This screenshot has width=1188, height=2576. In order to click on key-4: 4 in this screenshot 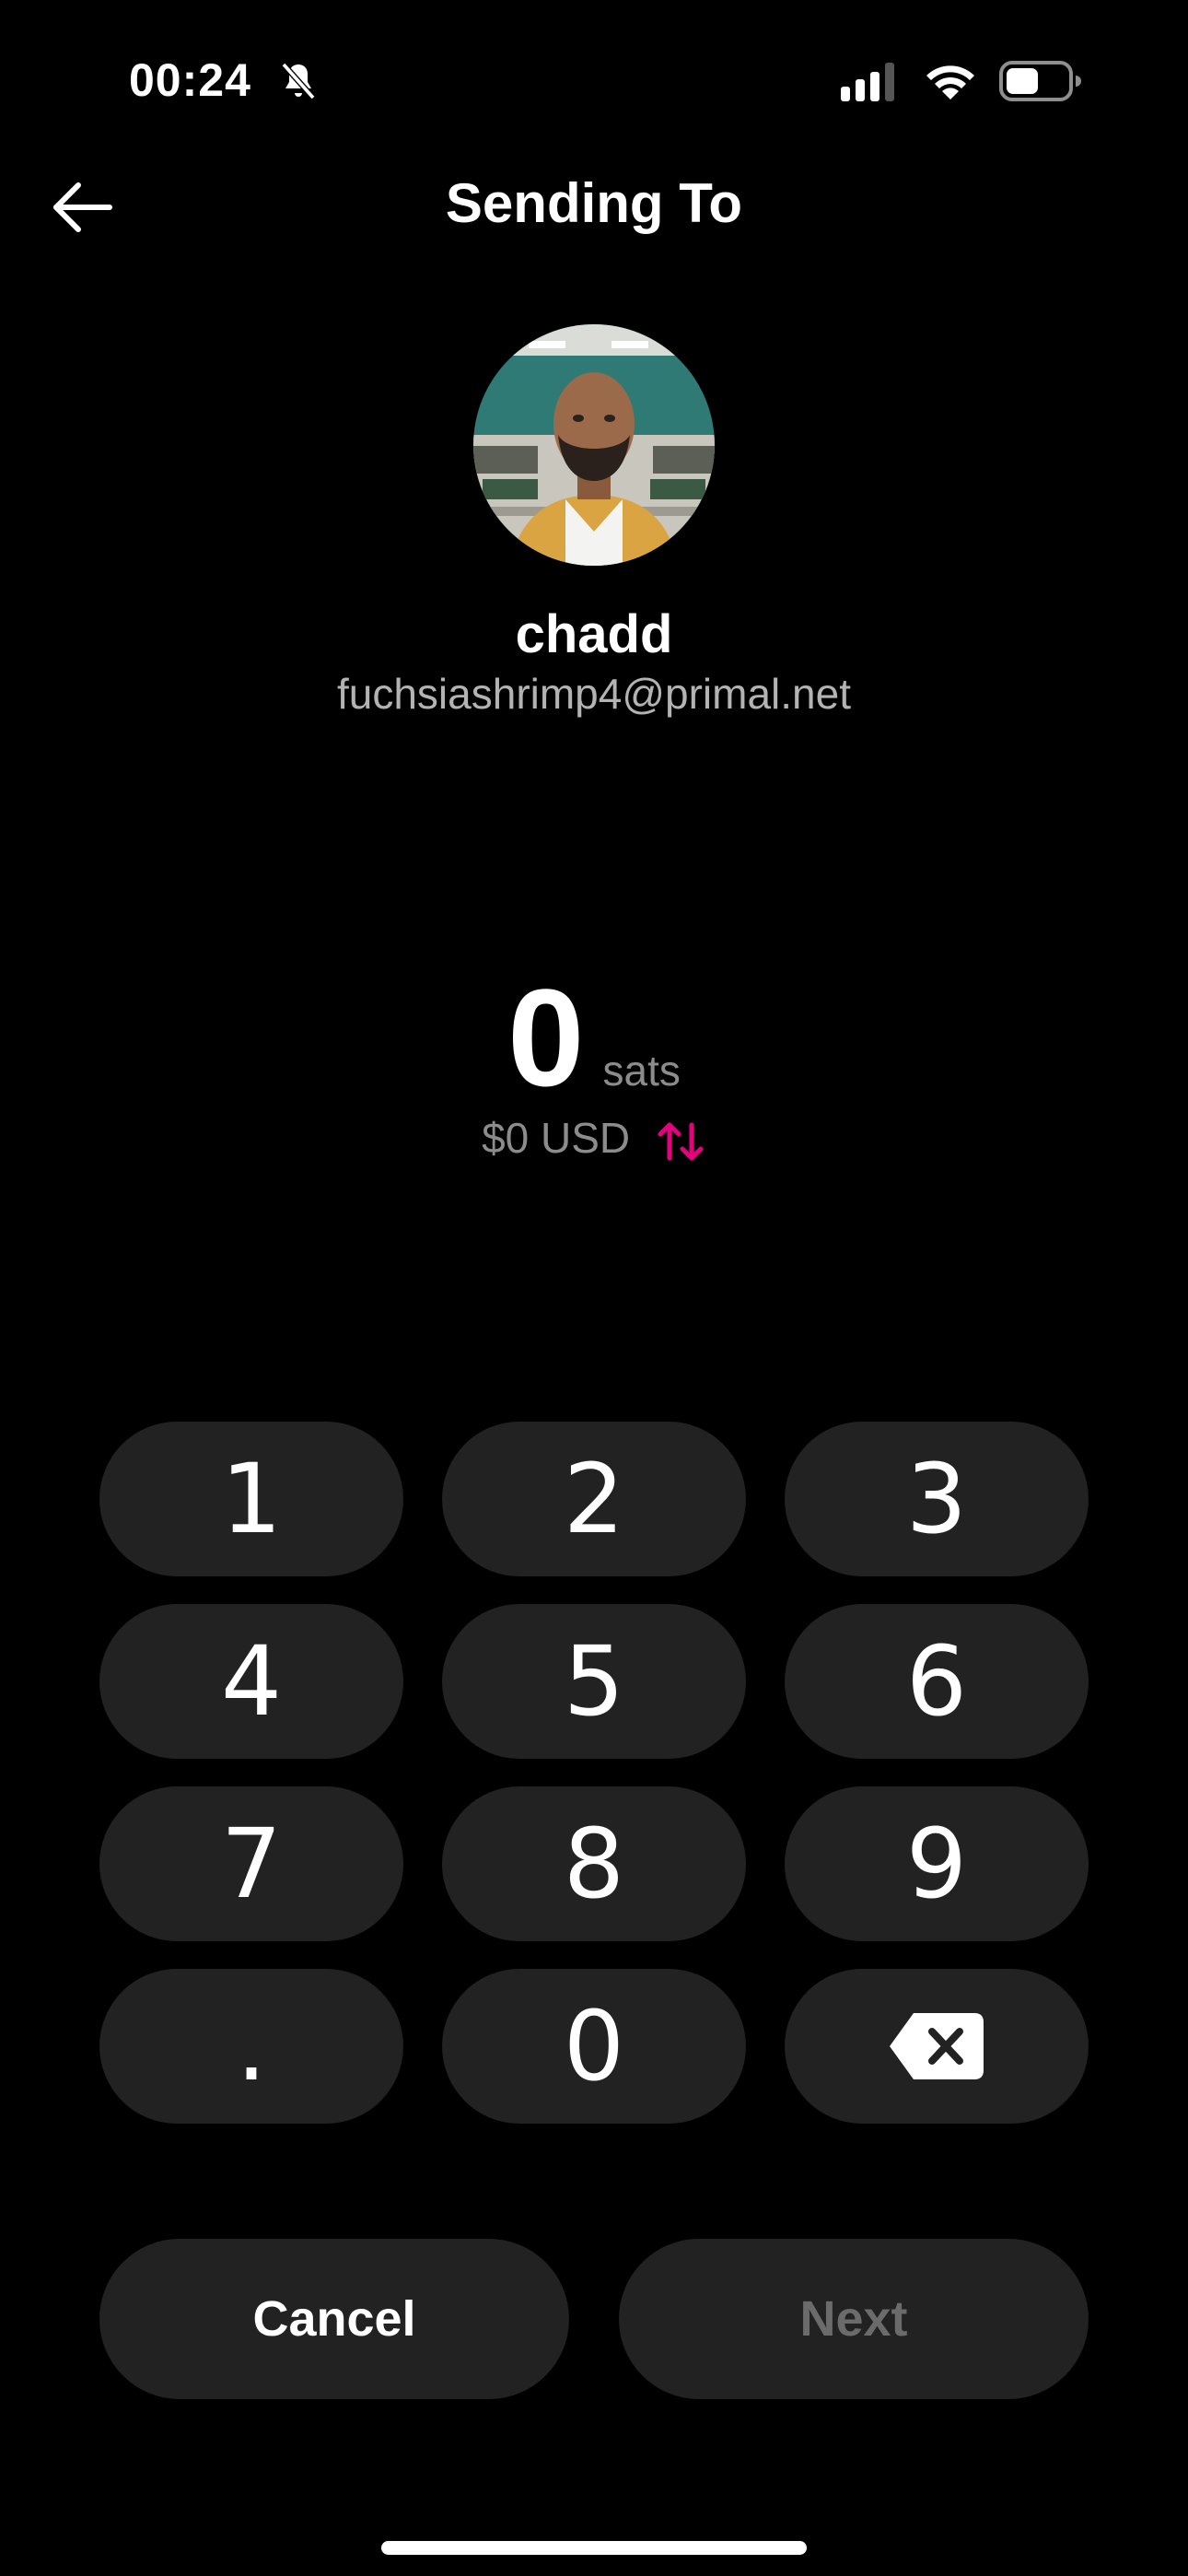, I will do `click(251, 1681)`.